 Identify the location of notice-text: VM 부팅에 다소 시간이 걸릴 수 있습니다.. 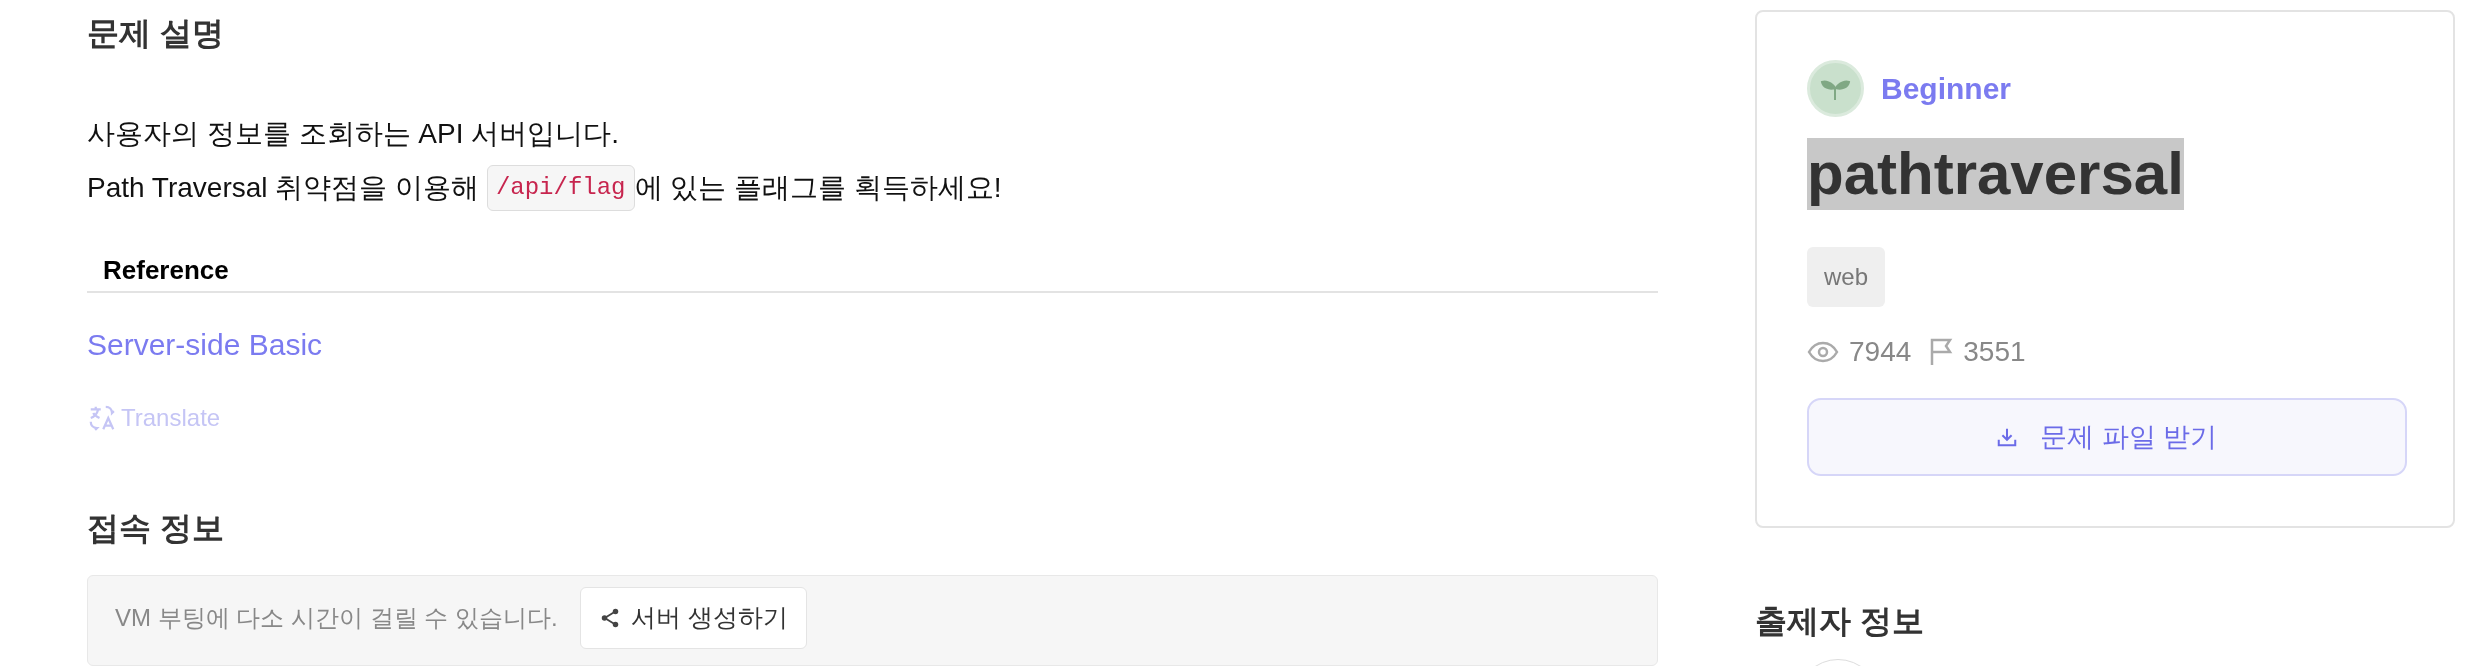
(336, 617).